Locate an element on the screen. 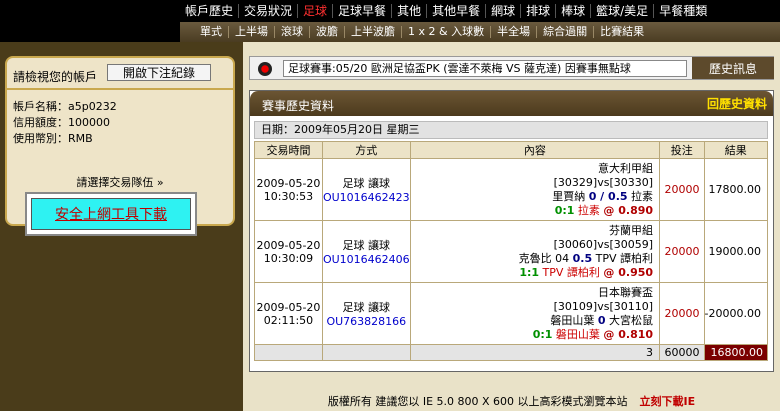 This screenshot has height=411, width=780. logo-area is located at coordinates (90, 21).